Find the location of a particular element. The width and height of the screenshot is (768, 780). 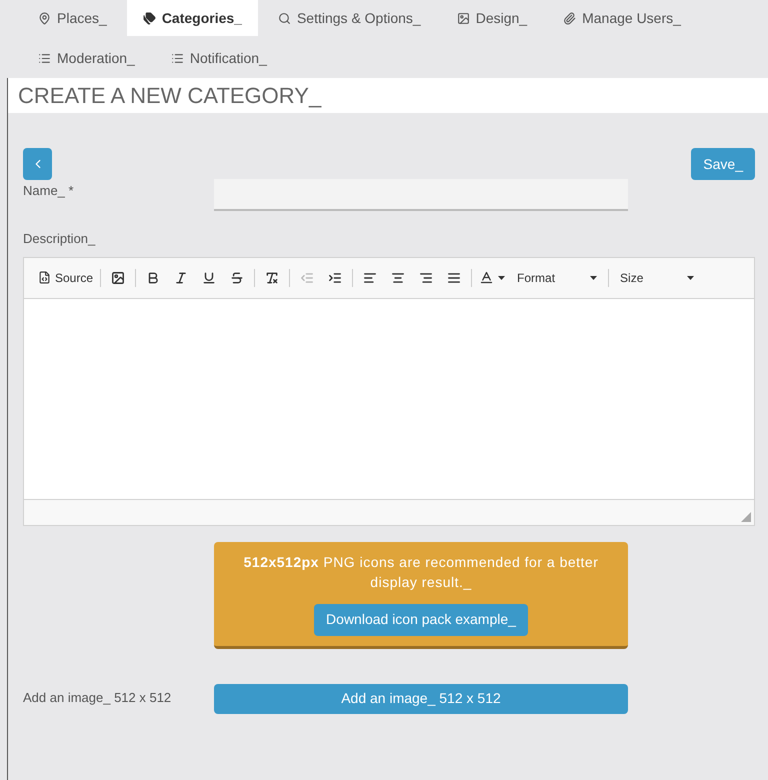

map-pin-icon is located at coordinates (44, 18).